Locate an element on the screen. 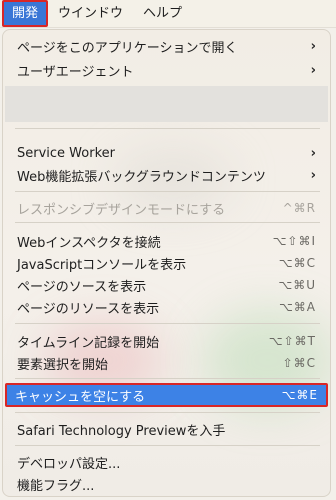  menu-bar: 開発 ウインドウ ヘルプ is located at coordinates (168, 14).